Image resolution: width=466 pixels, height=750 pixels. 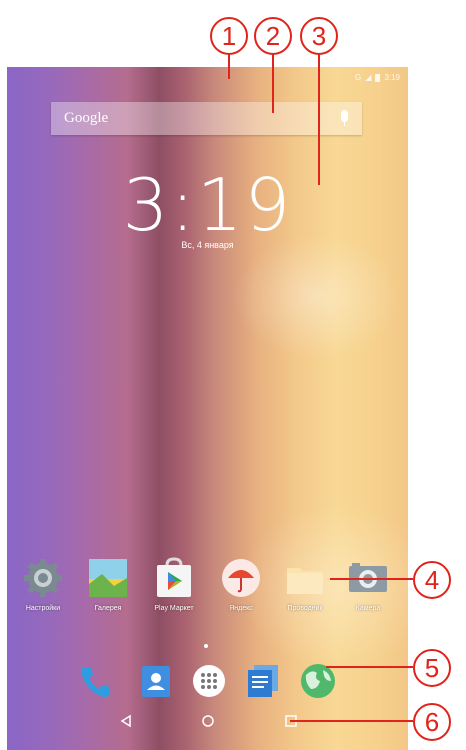 What do you see at coordinates (86, 118) in the screenshot?
I see `google-logo: Google` at bounding box center [86, 118].